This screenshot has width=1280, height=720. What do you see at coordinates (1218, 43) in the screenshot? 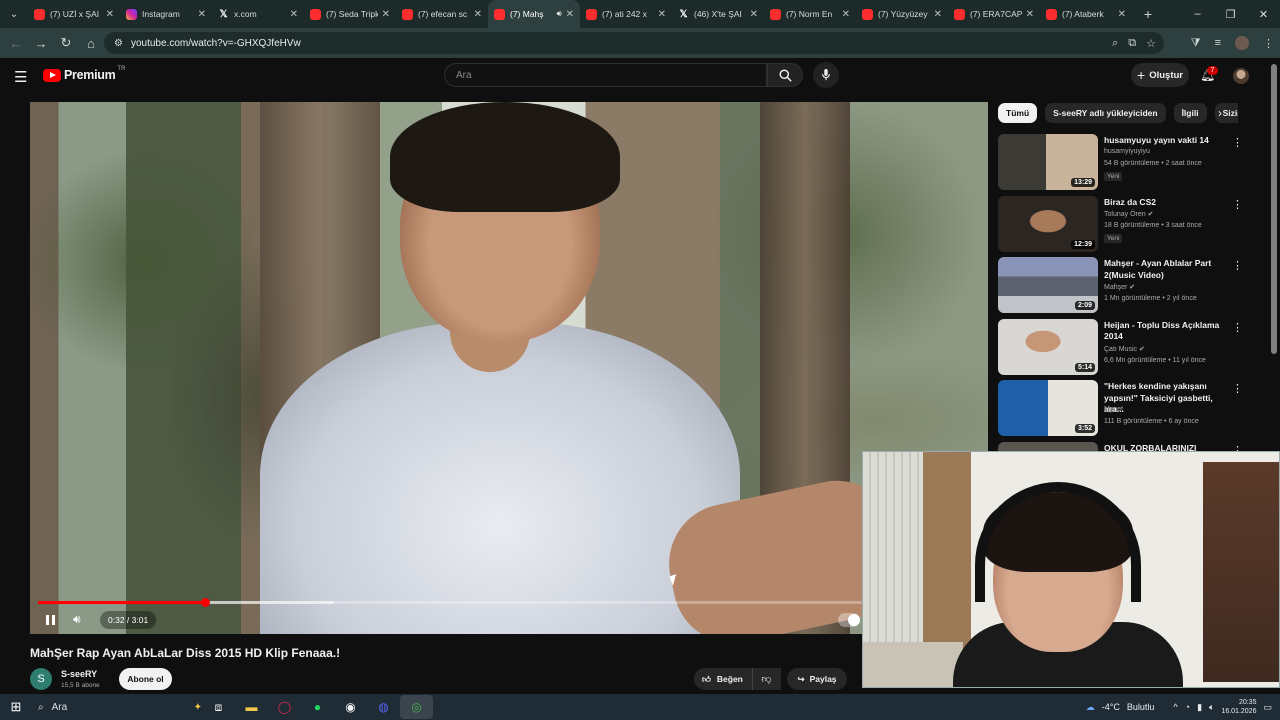
I see `media-controls-icon: ≡` at bounding box center [1218, 43].